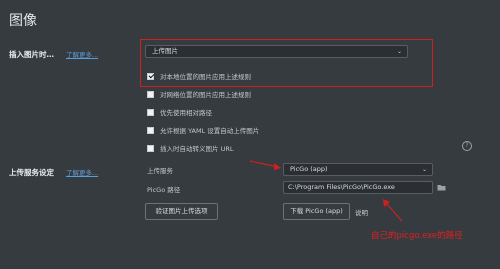  What do you see at coordinates (150, 148) in the screenshot?
I see `checkbox-escape-url` at bounding box center [150, 148].